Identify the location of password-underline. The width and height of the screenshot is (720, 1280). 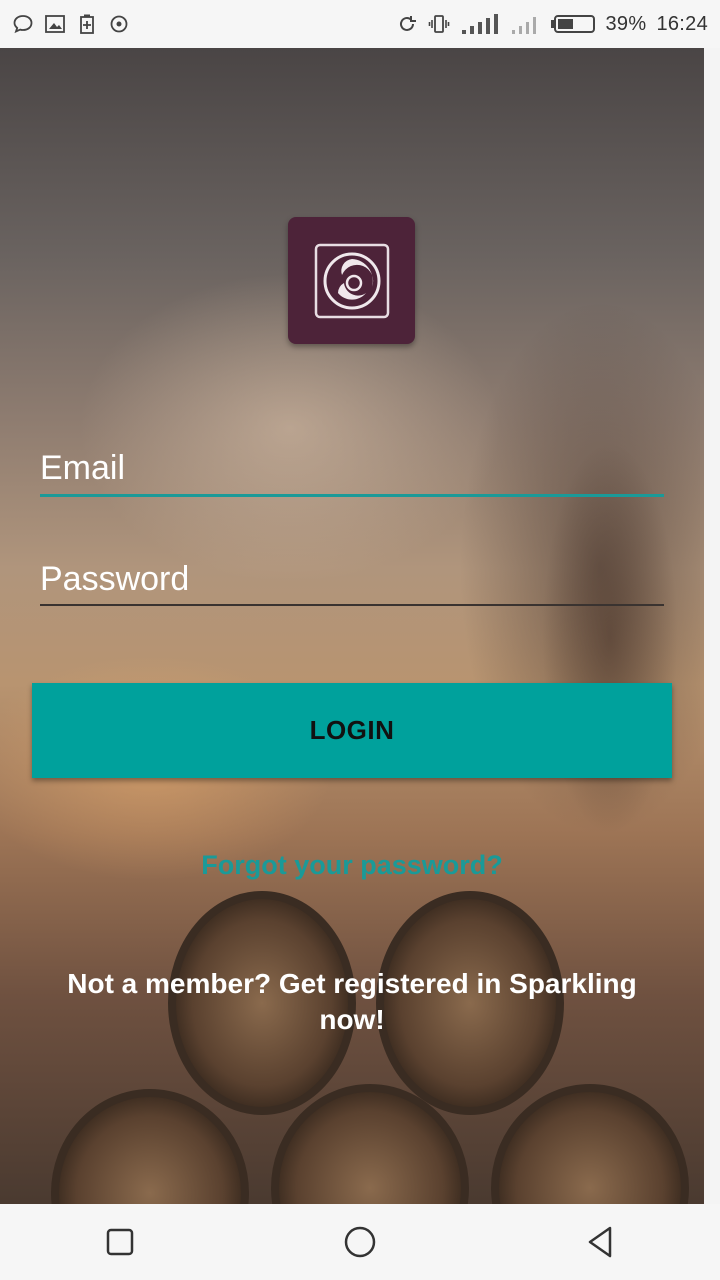
(352, 605).